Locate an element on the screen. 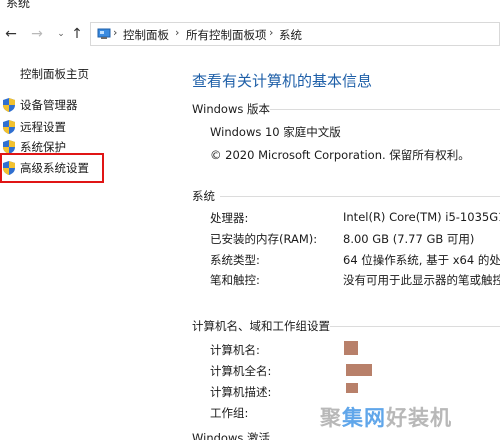  address-bar: › 控制面板 › 所有控制面板项 › 系统 is located at coordinates (295, 34).